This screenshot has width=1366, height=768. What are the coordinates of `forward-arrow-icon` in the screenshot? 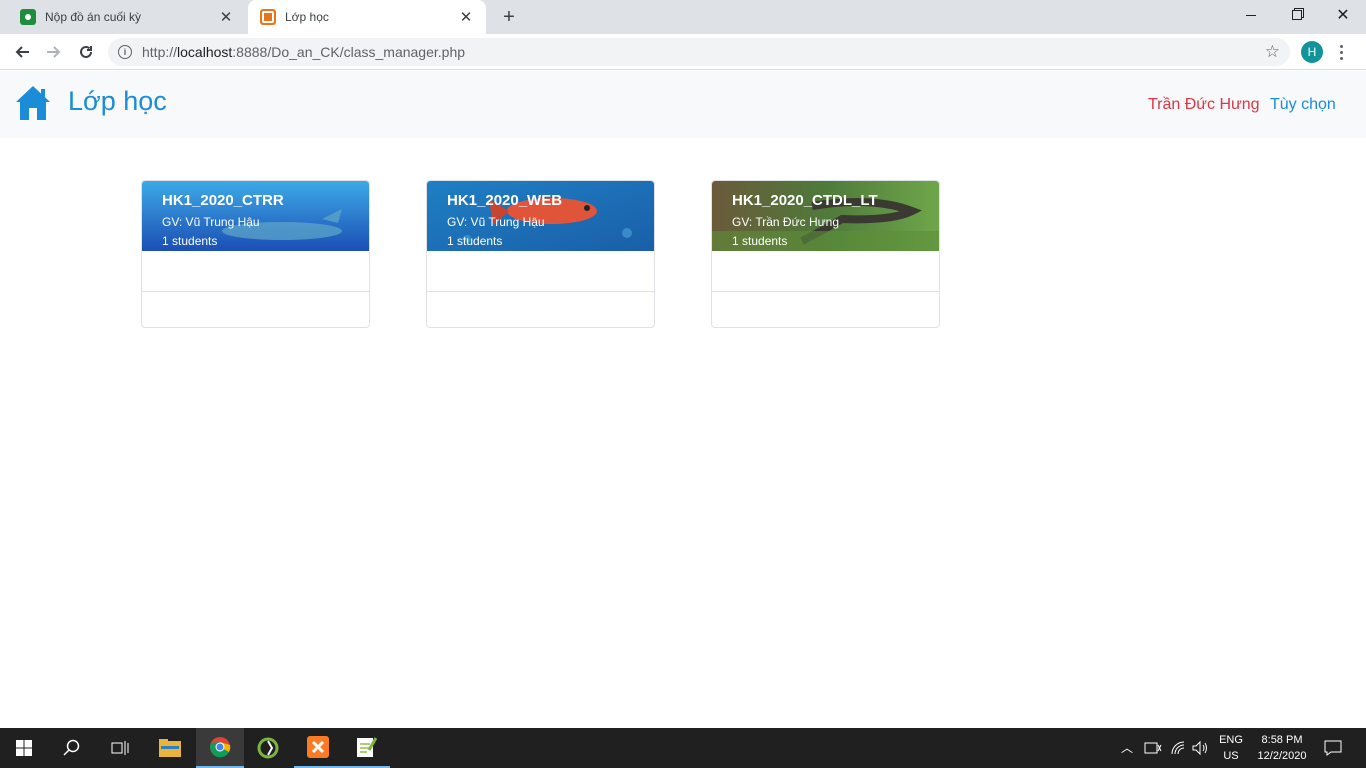 It's located at (54, 52).